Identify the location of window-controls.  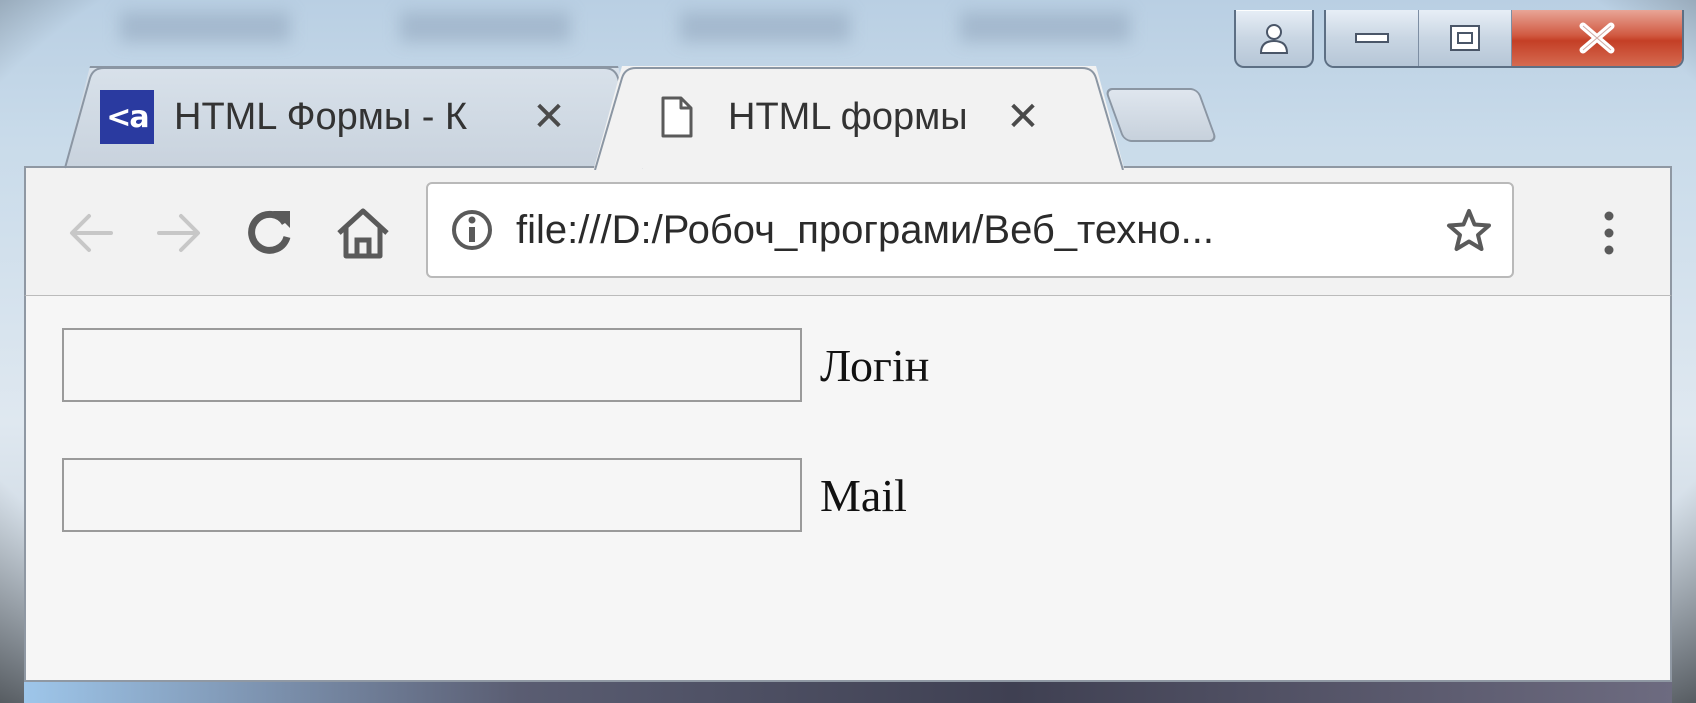
(1459, 39).